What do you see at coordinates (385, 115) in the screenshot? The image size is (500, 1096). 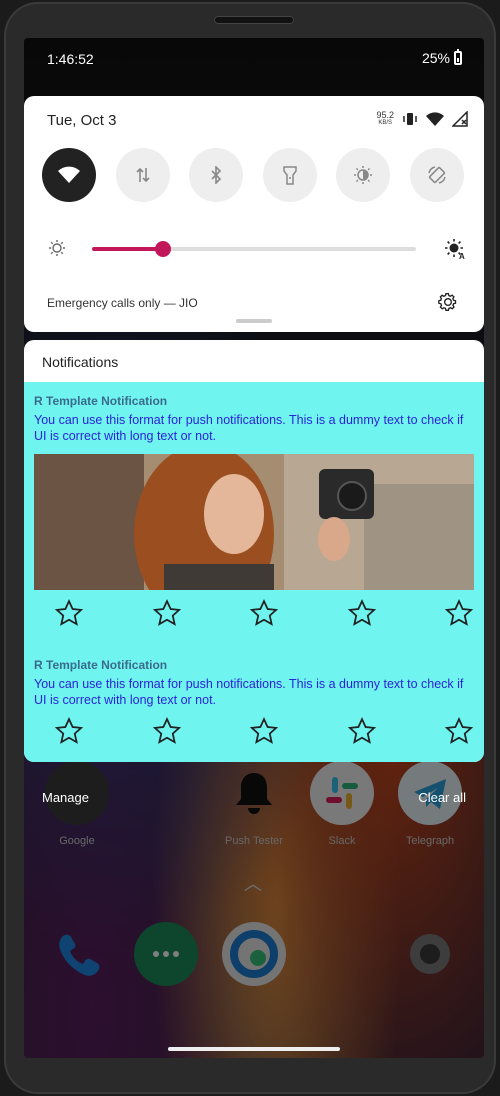 I see `network-speed-value: 95.2` at bounding box center [385, 115].